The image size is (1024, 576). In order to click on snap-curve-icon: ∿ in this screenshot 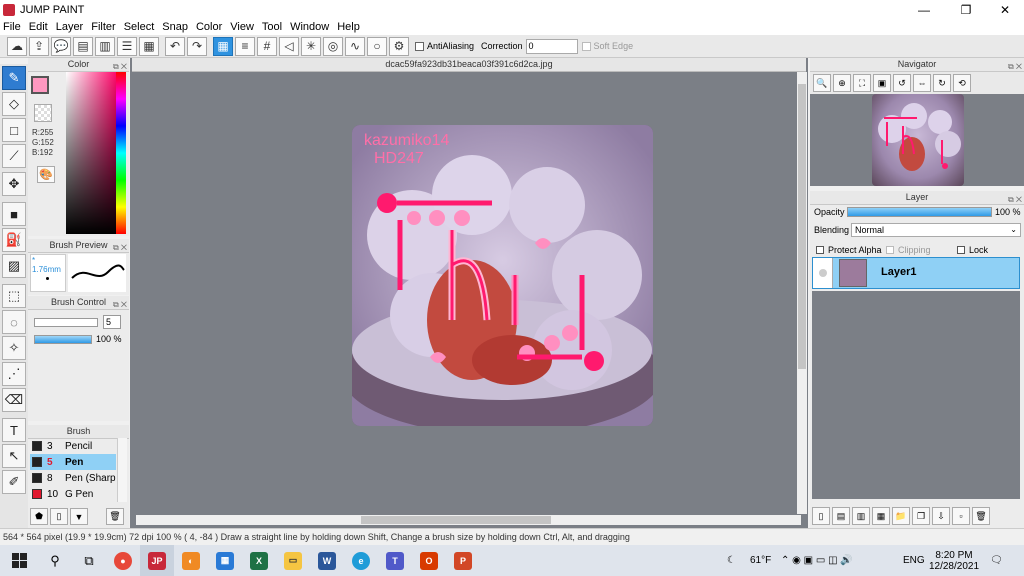, I will do `click(355, 46)`.